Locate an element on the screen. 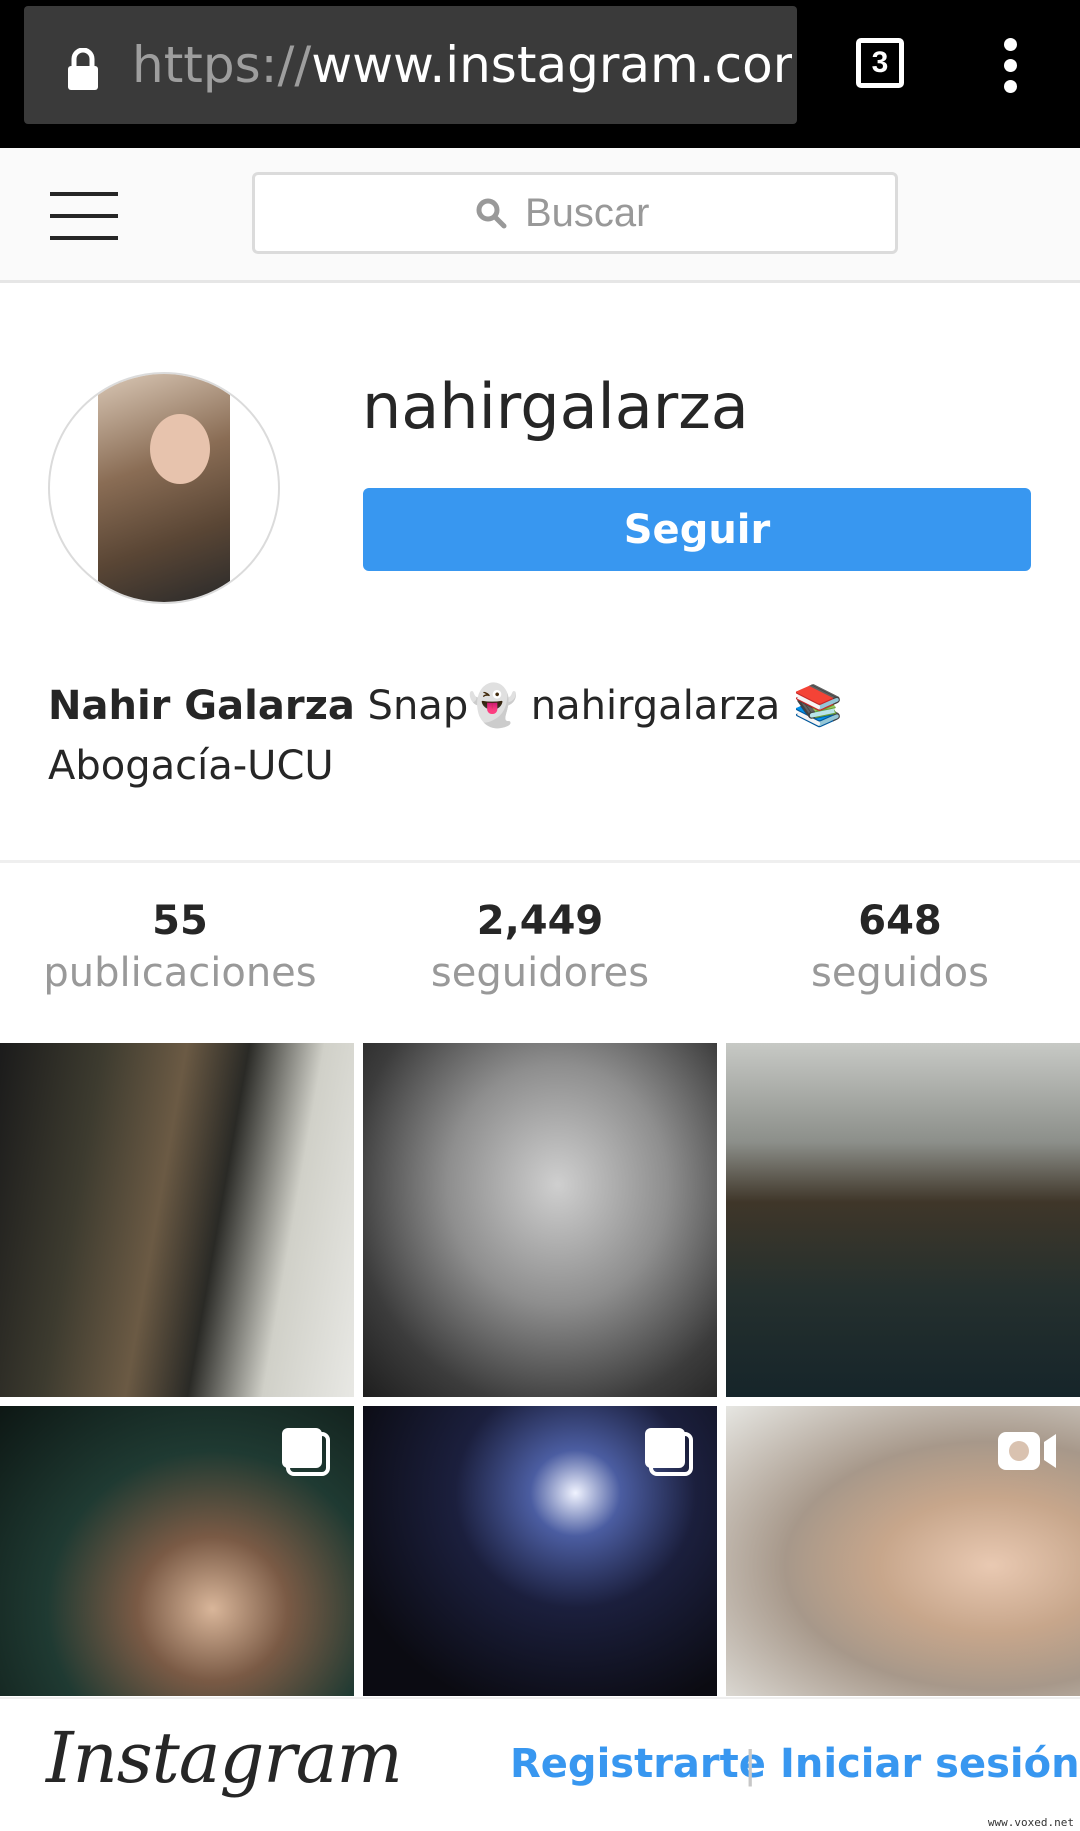 This screenshot has height=1831, width=1080. signup-link: Registrarte is located at coordinates (638, 1764).